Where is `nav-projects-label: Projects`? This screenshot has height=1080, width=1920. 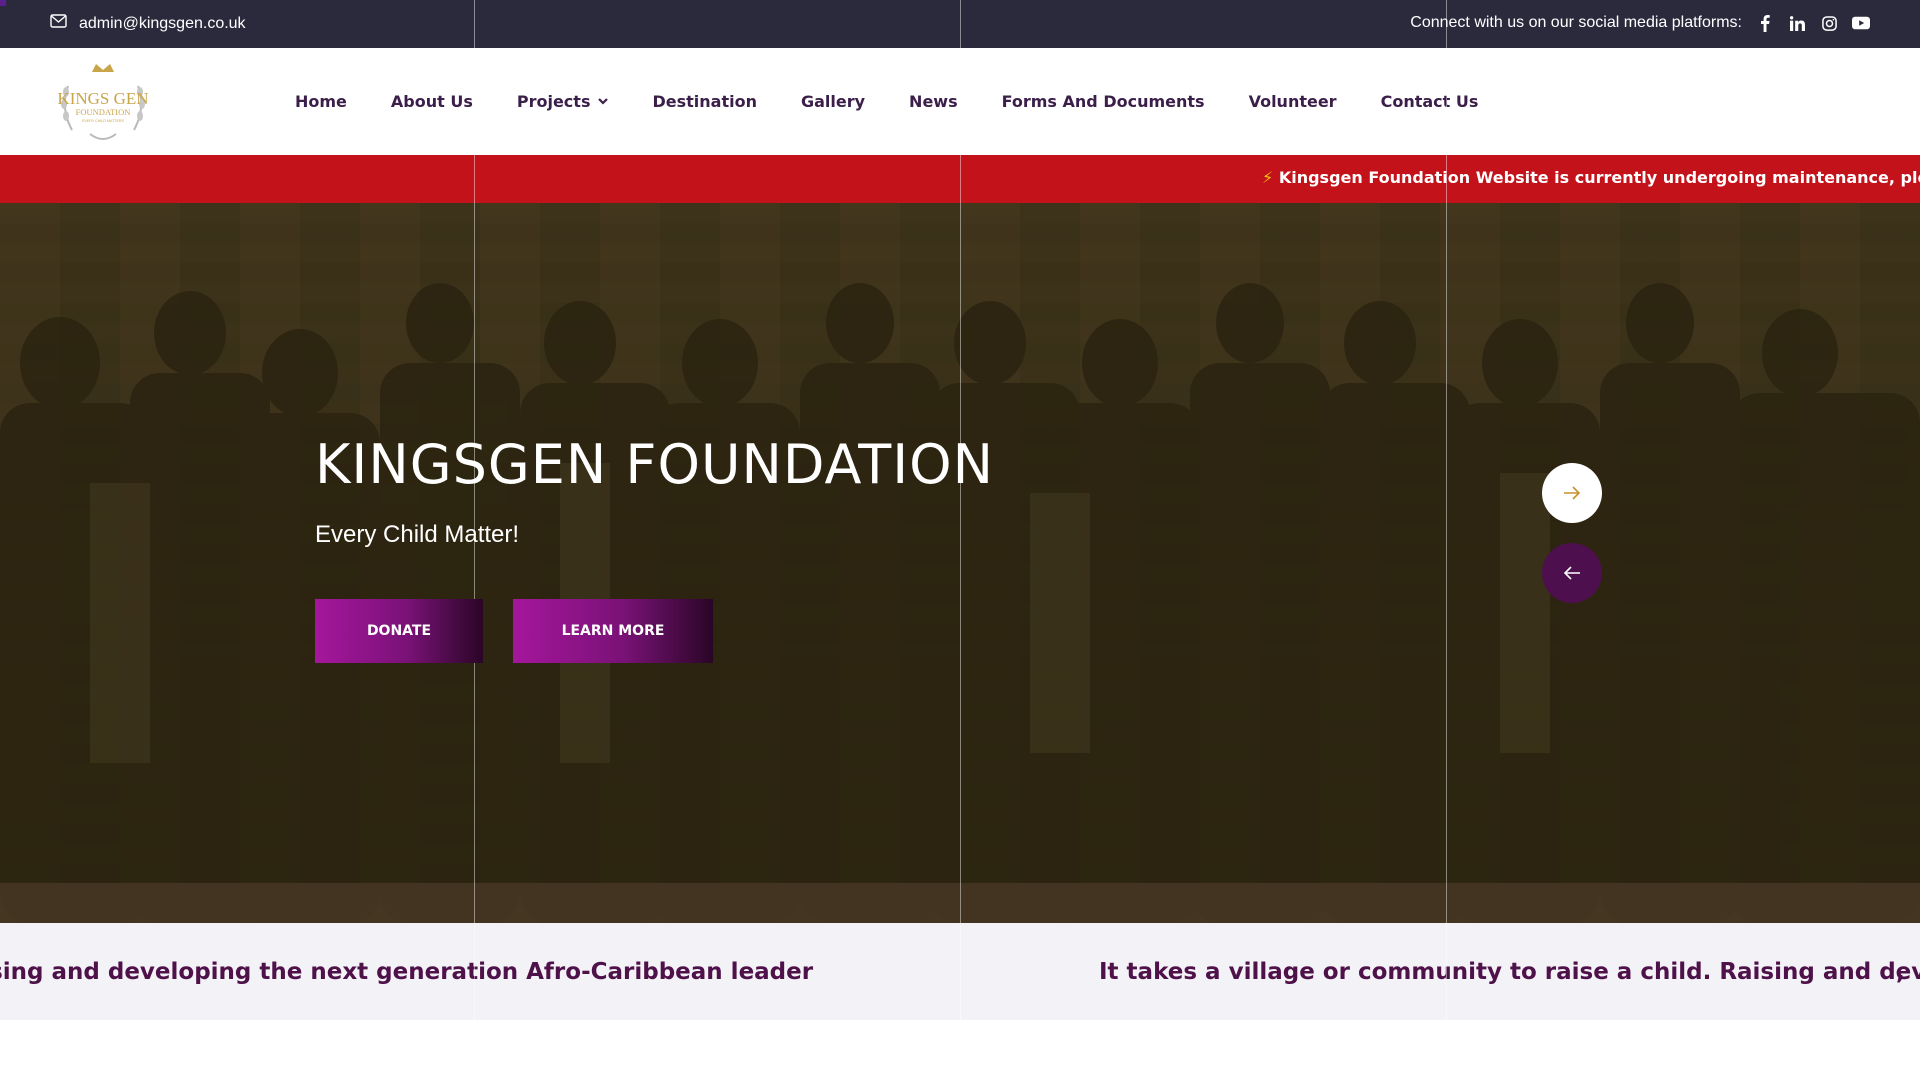
nav-projects-label: Projects is located at coordinates (553, 101).